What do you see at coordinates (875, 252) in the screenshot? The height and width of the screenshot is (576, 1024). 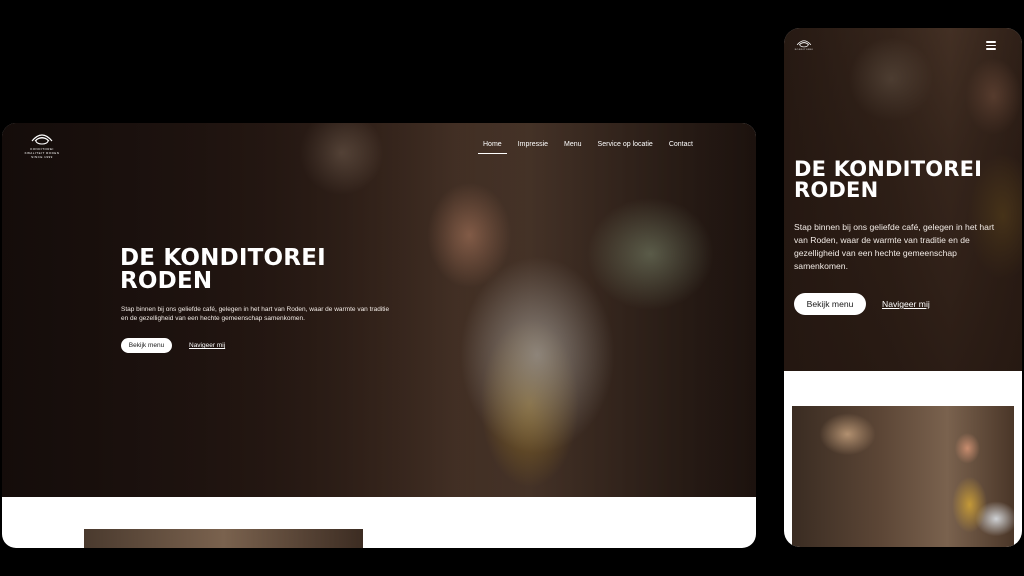 I see `hero-intro-line3: gezelligheid van een hechte gemeenschap` at bounding box center [875, 252].